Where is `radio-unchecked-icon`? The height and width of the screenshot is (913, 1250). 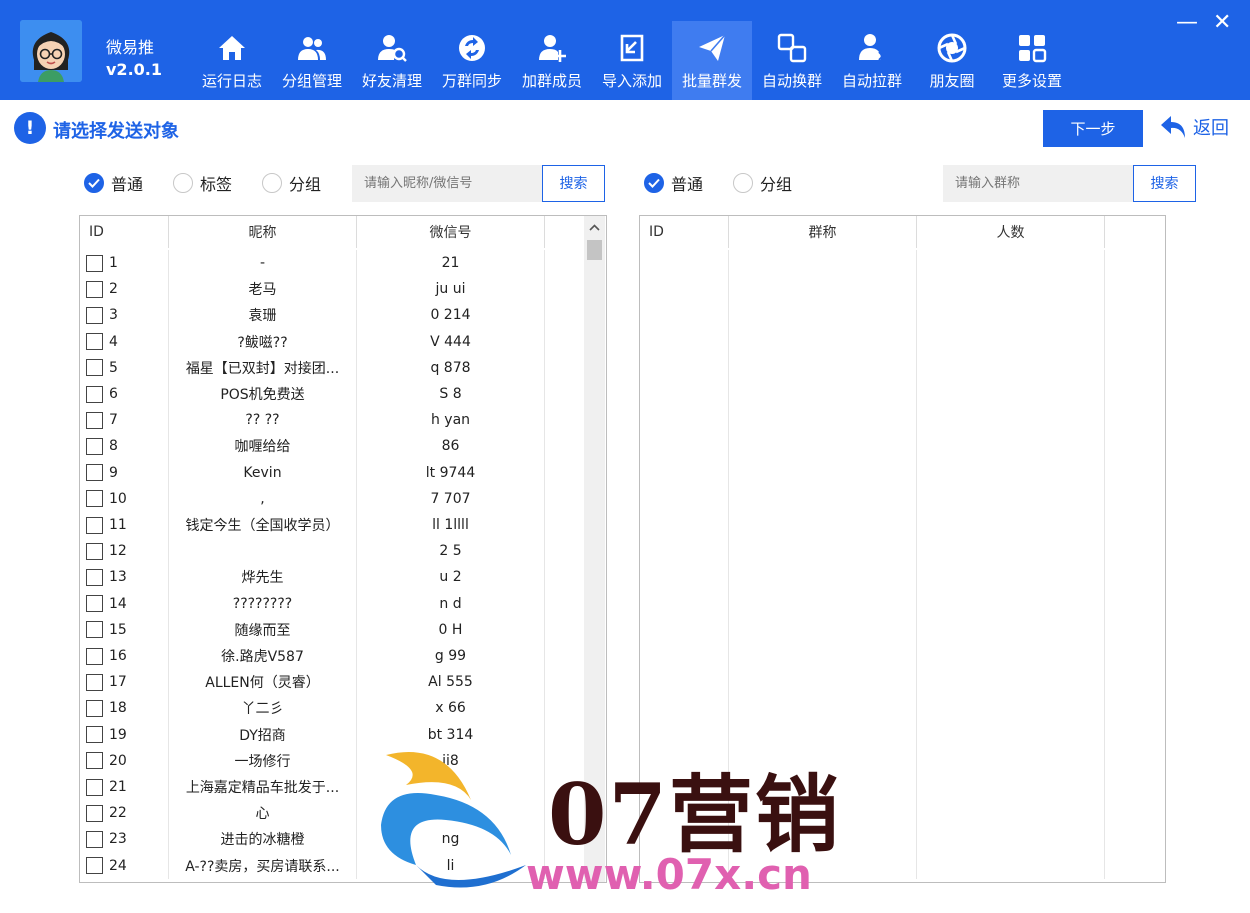 radio-unchecked-icon is located at coordinates (743, 183).